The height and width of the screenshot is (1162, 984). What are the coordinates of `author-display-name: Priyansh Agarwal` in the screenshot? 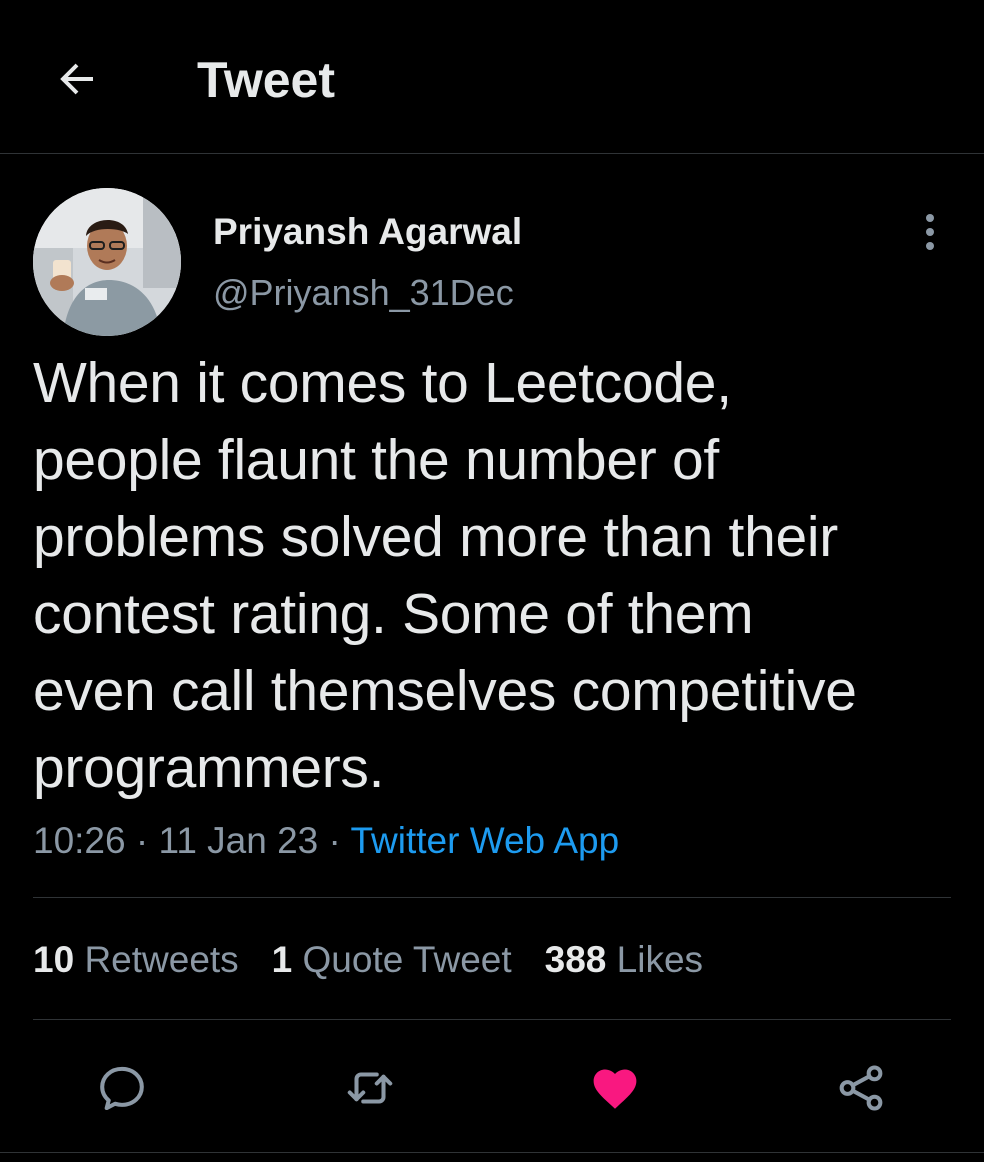 It's located at (367, 232).